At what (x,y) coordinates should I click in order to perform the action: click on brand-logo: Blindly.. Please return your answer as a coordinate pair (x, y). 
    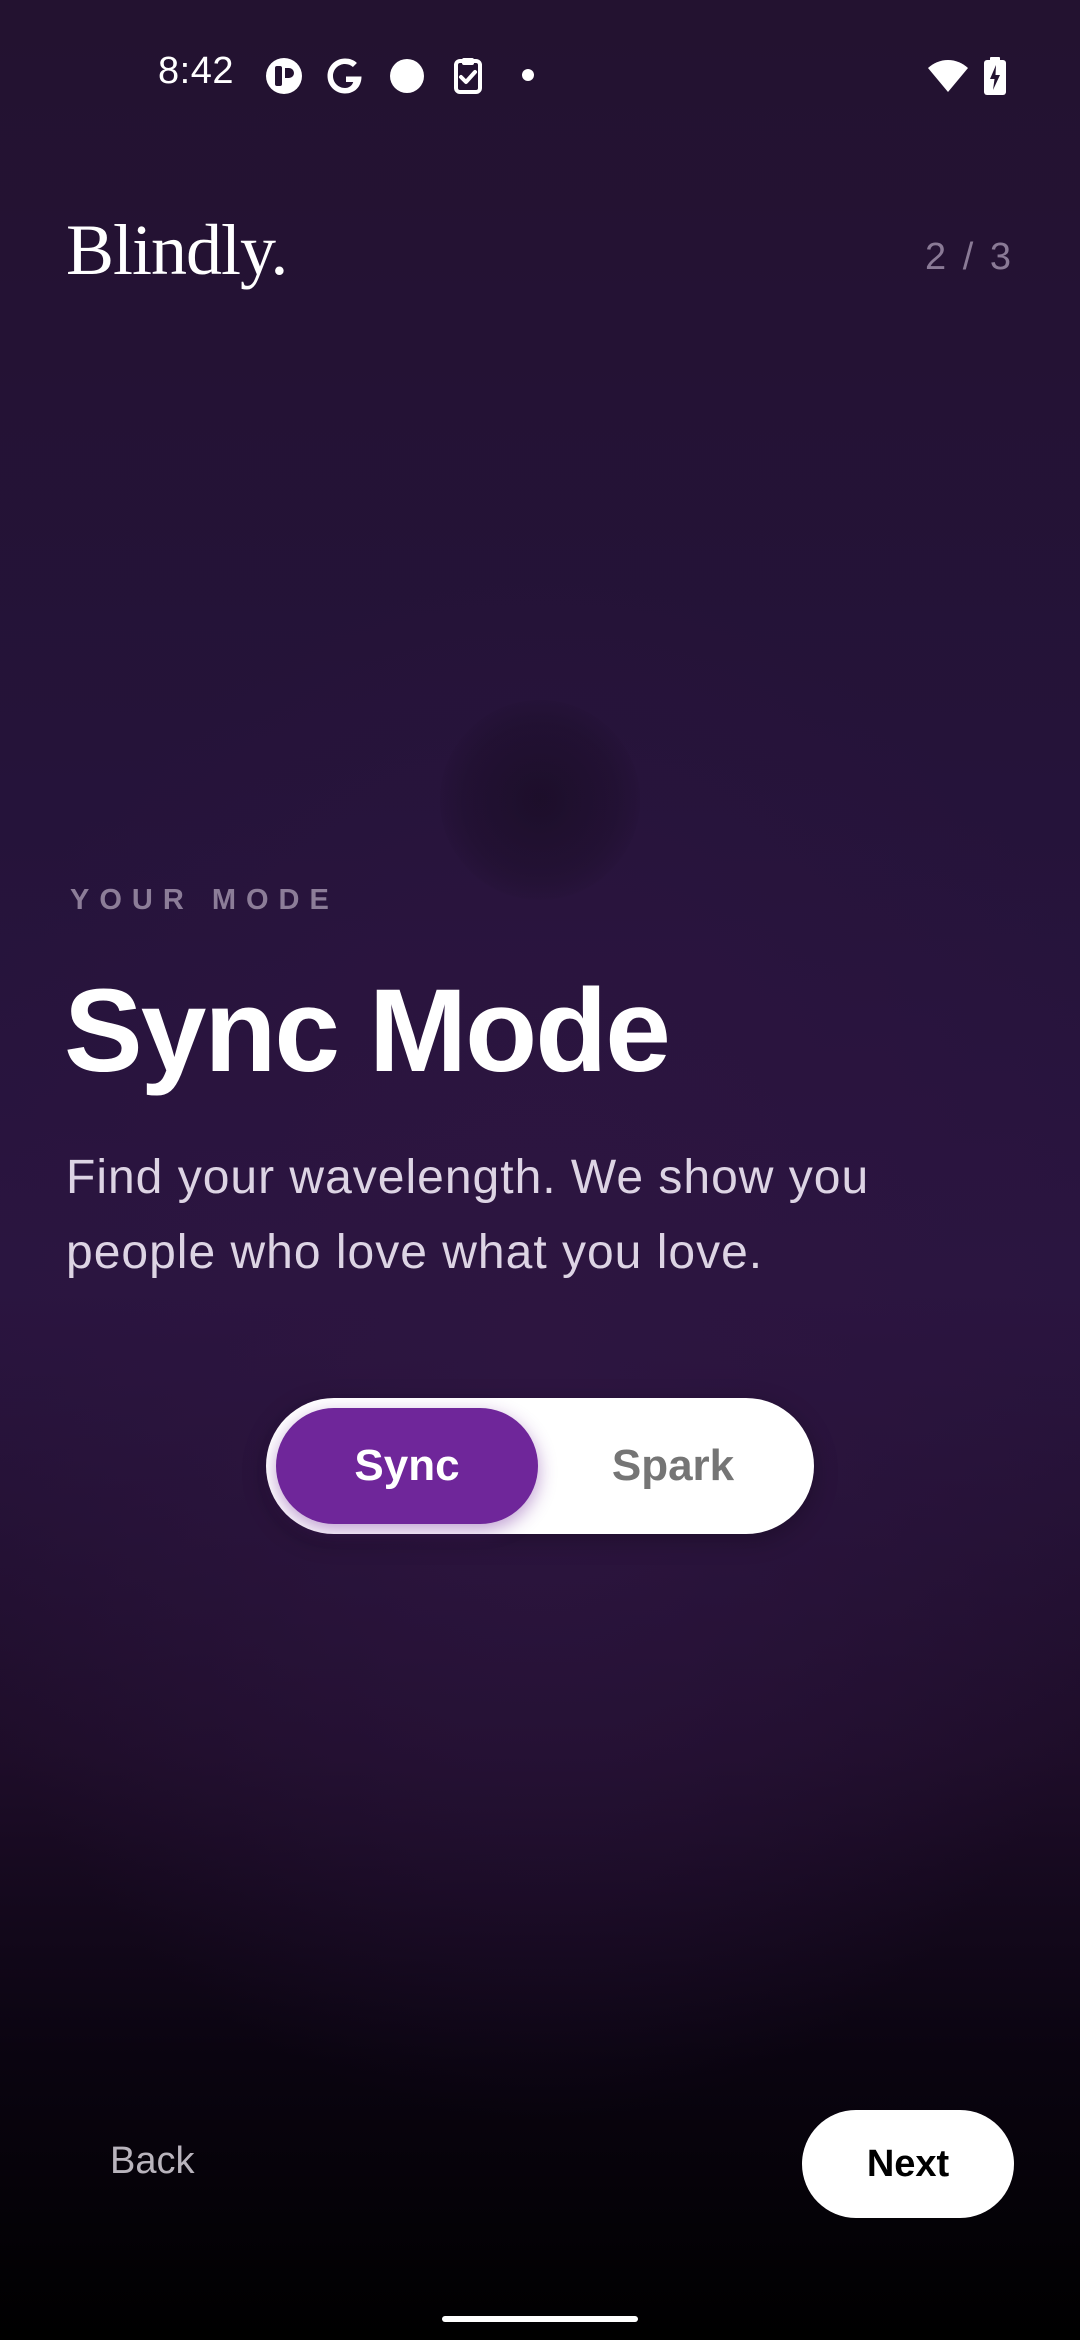
    Looking at the image, I should click on (177, 250).